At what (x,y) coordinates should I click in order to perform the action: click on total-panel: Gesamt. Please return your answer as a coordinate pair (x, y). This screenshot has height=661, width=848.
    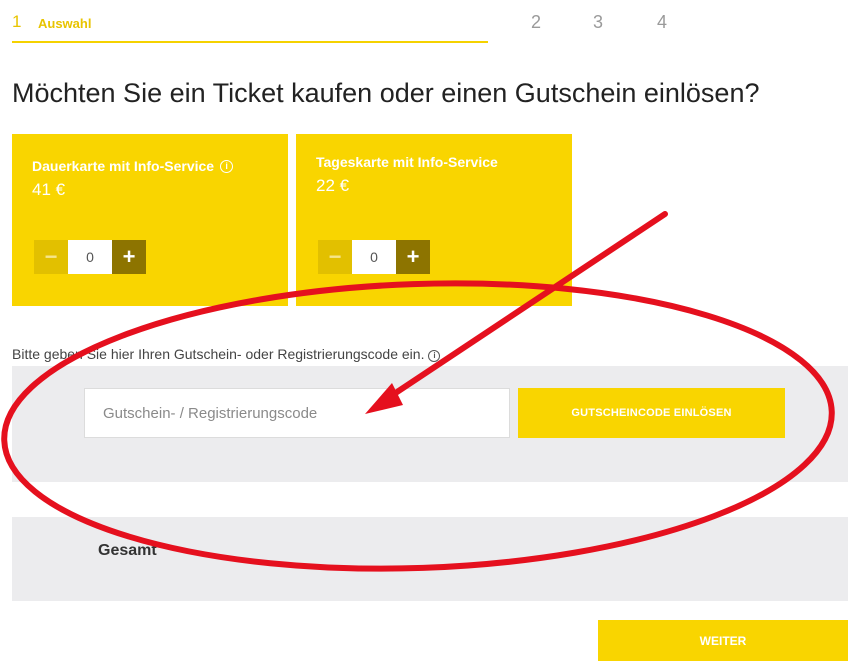
    Looking at the image, I should click on (430, 559).